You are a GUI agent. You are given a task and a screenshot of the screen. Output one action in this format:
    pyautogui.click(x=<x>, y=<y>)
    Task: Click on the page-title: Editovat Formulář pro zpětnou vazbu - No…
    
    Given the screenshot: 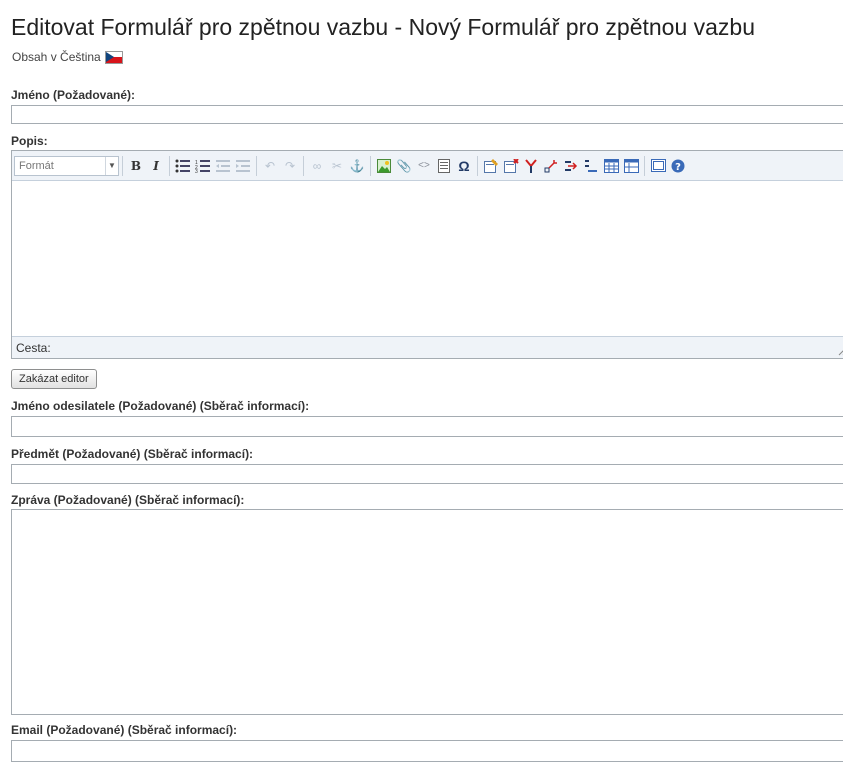 What is the action you would take?
    pyautogui.click(x=383, y=27)
    